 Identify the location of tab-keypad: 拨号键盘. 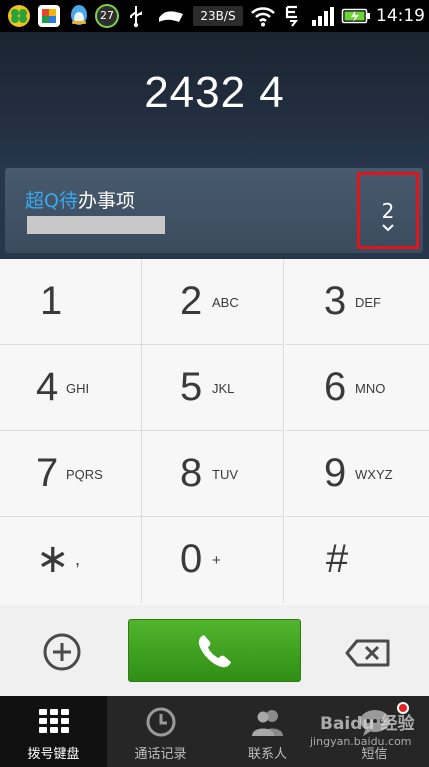
(53, 731).